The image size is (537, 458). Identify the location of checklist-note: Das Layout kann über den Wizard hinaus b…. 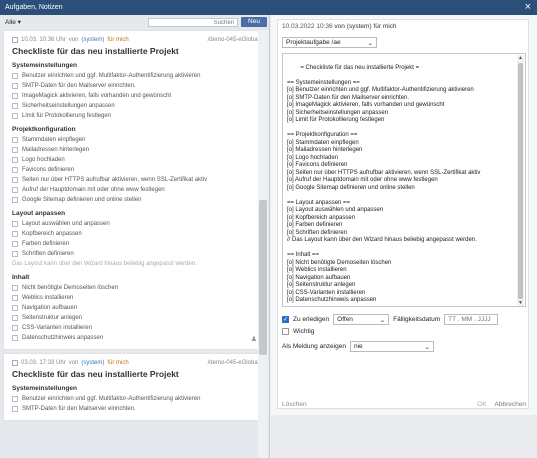
(104, 264).